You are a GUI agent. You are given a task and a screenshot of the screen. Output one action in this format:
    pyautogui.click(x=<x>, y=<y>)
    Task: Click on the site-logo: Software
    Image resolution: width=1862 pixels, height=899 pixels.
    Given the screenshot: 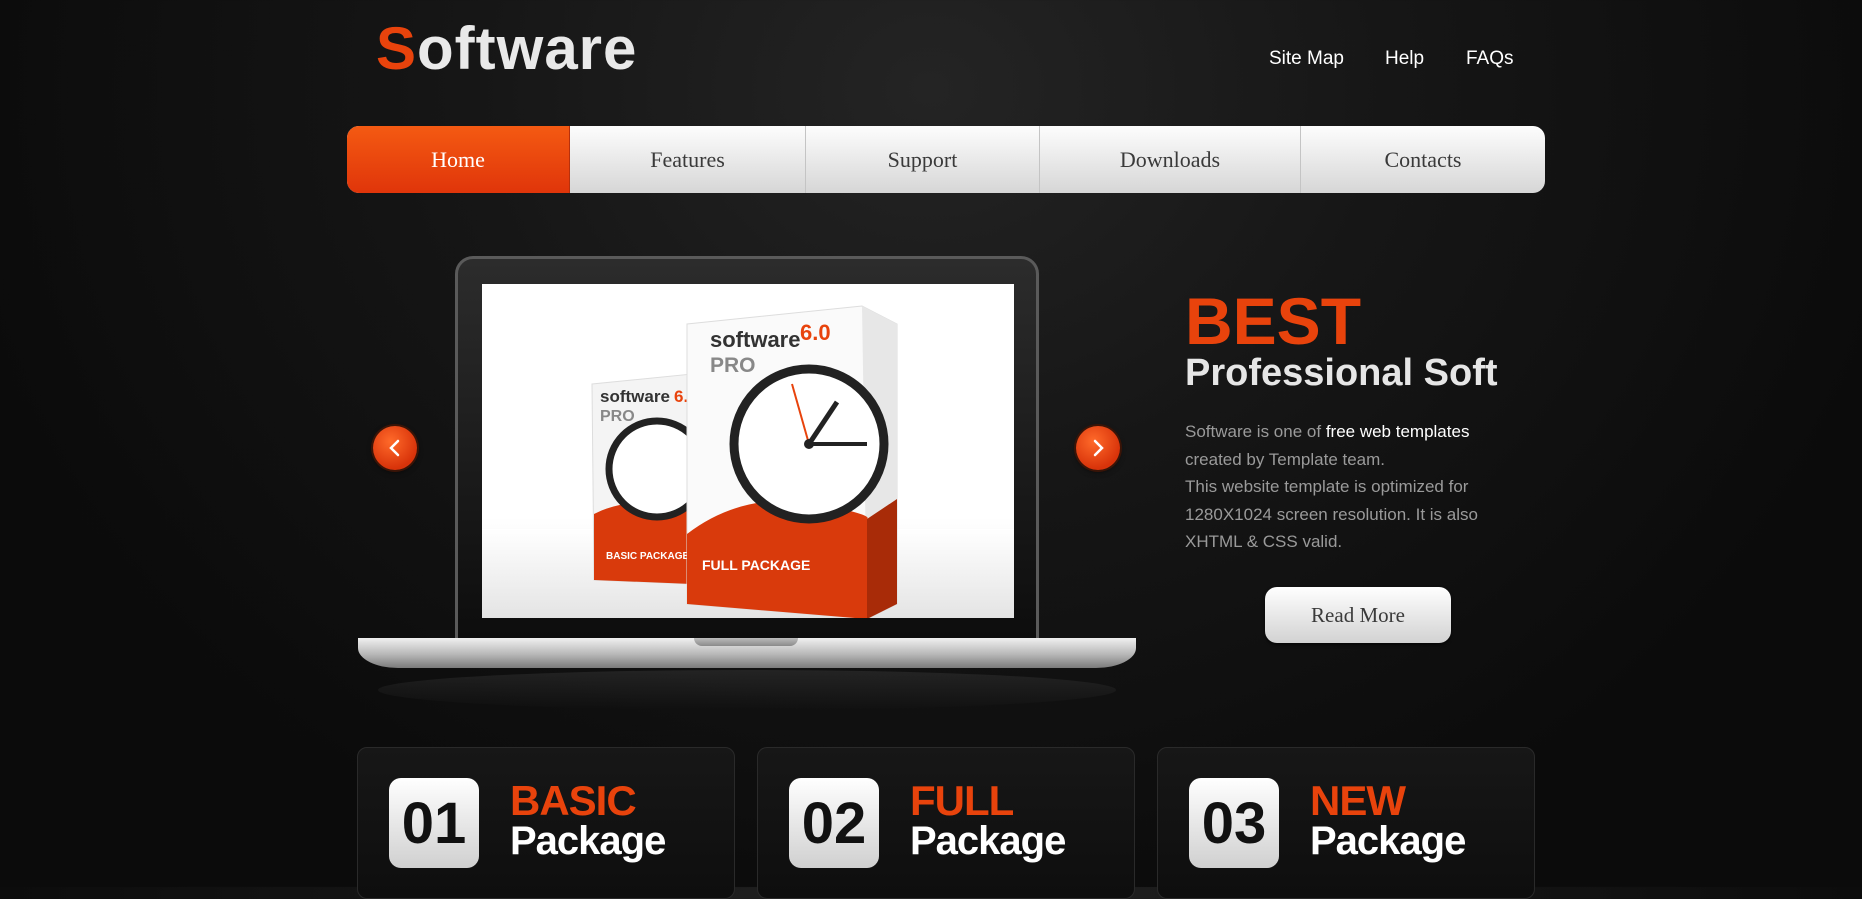 What is the action you would take?
    pyautogui.click(x=506, y=49)
    